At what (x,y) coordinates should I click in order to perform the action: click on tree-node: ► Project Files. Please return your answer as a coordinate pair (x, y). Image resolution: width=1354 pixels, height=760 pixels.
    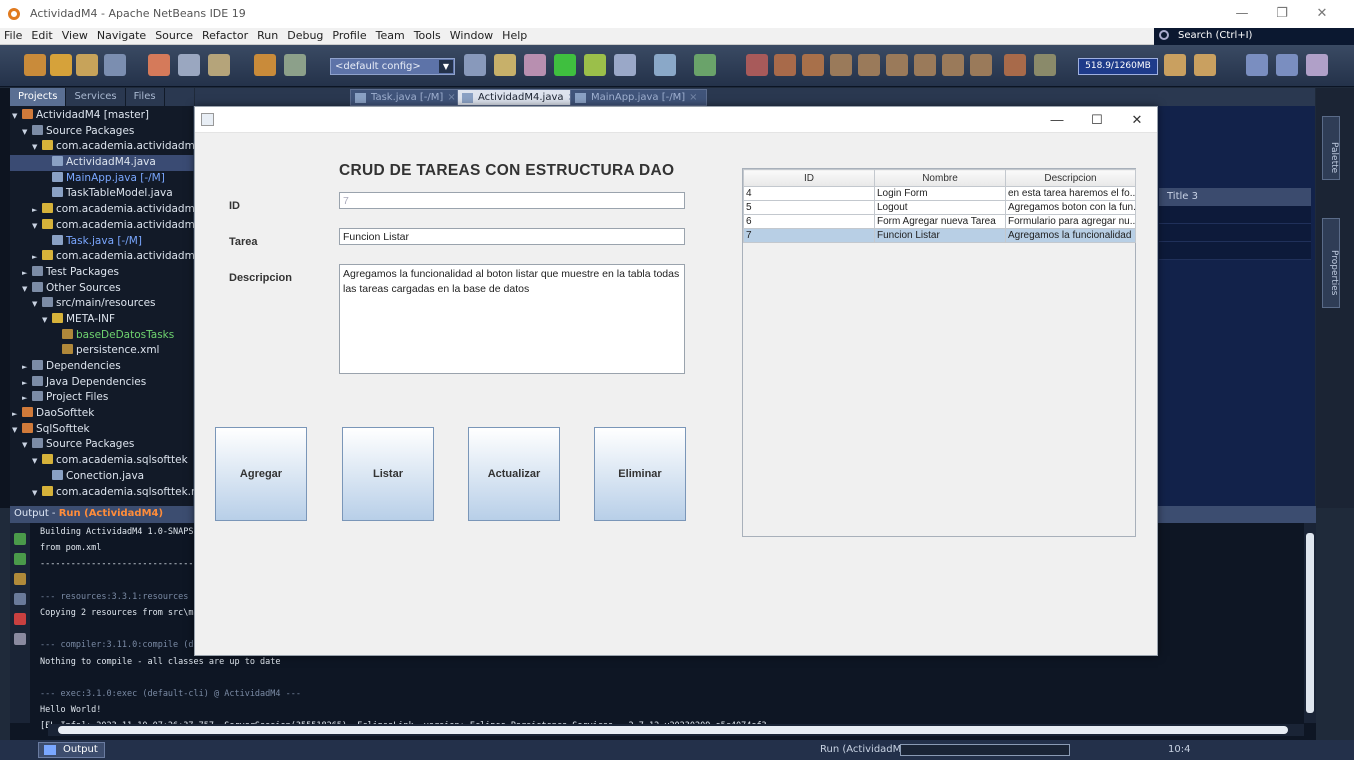
    Looking at the image, I should click on (102, 398).